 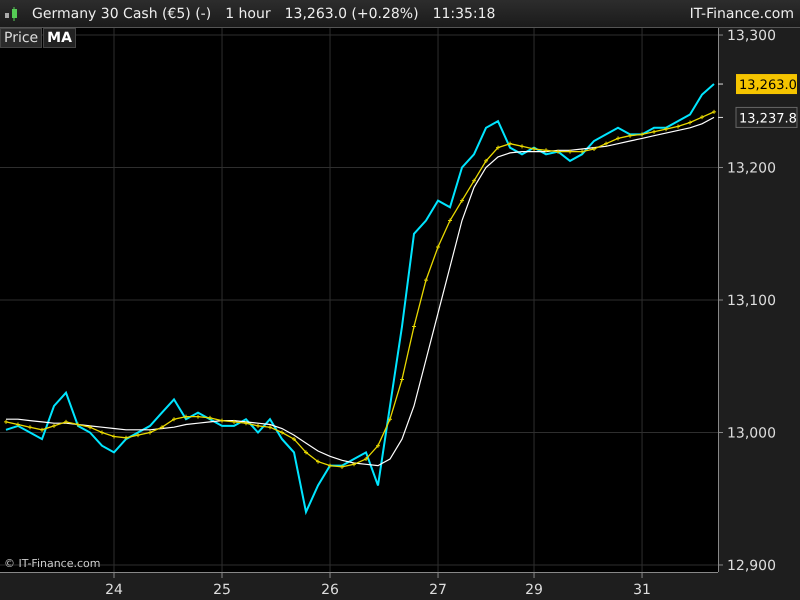 I want to click on time-label: 11:35:18, so click(x=464, y=14).